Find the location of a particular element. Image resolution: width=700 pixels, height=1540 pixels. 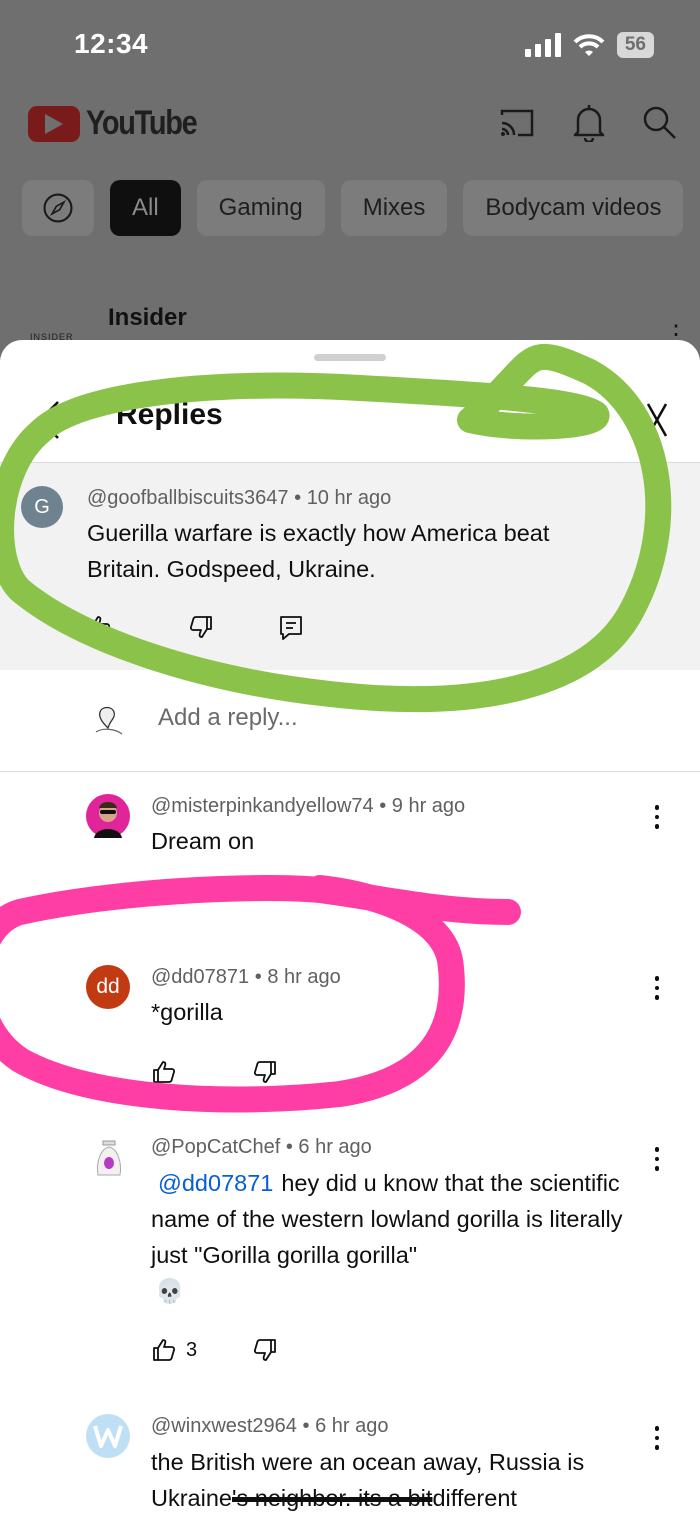

comment-author: @goofballbiscuits3647 is located at coordinates (188, 498).